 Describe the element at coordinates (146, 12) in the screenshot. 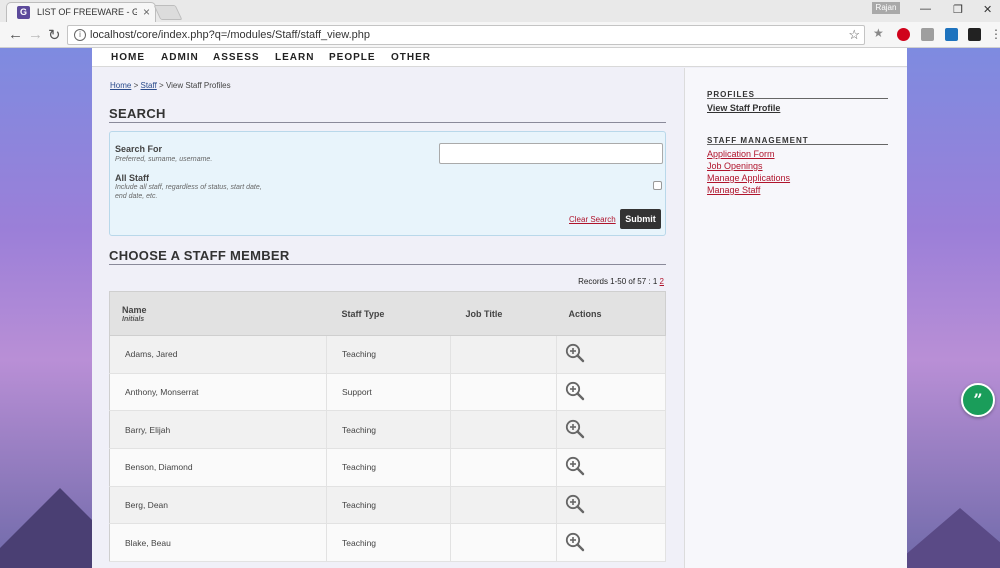

I see `close-icon: ×` at that location.